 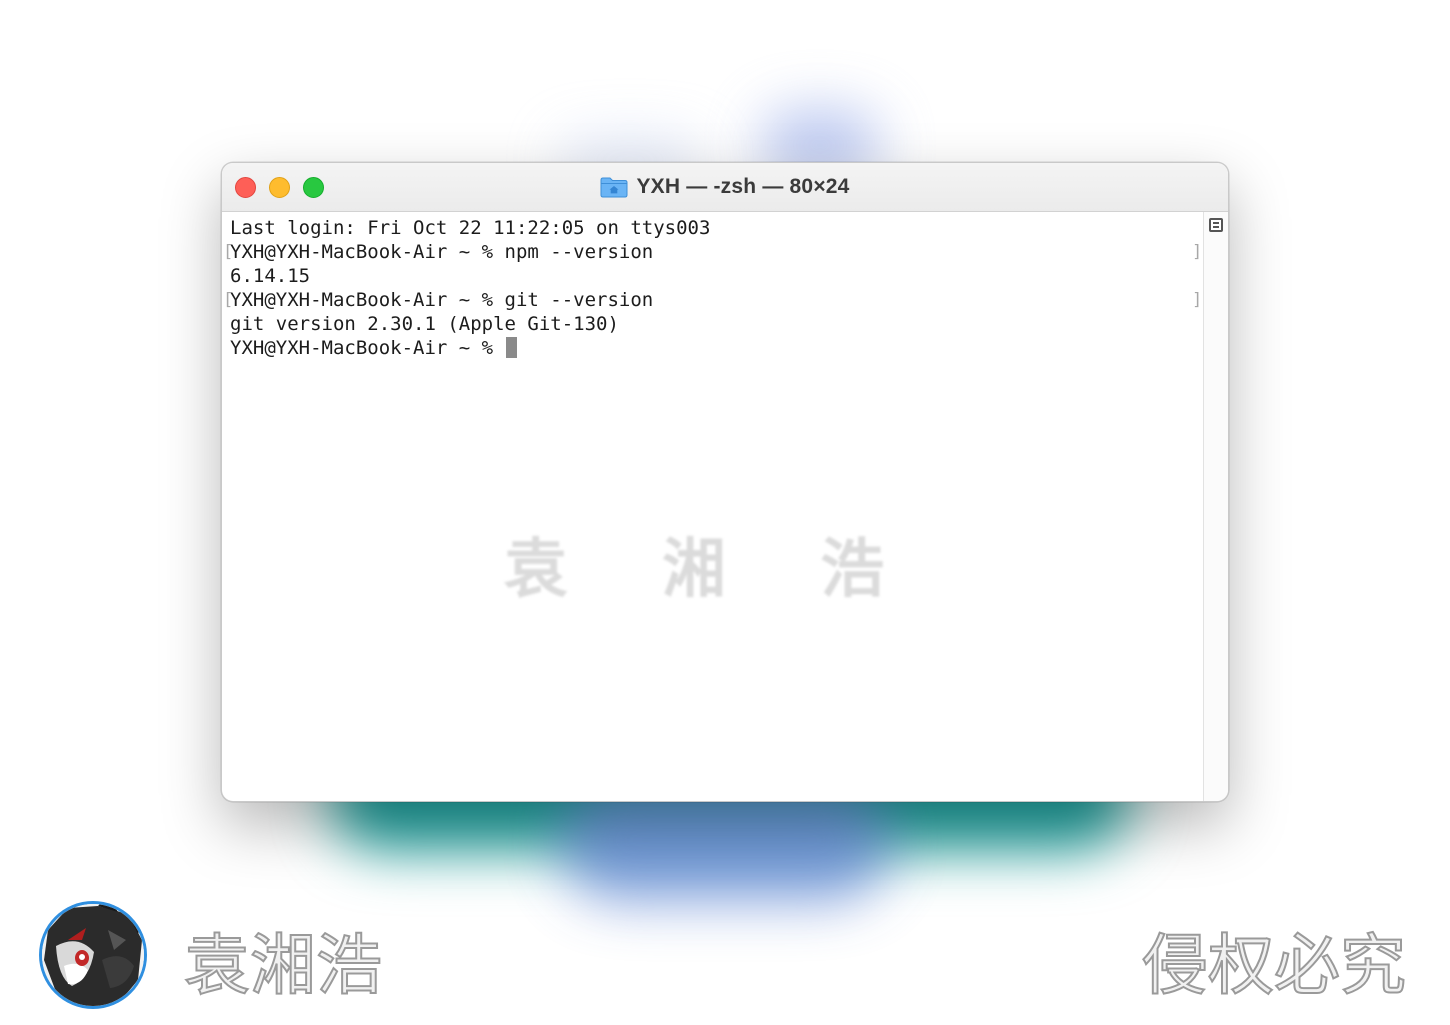 What do you see at coordinates (1274, 965) in the screenshot?
I see `copyright-notice: 侵权必究` at bounding box center [1274, 965].